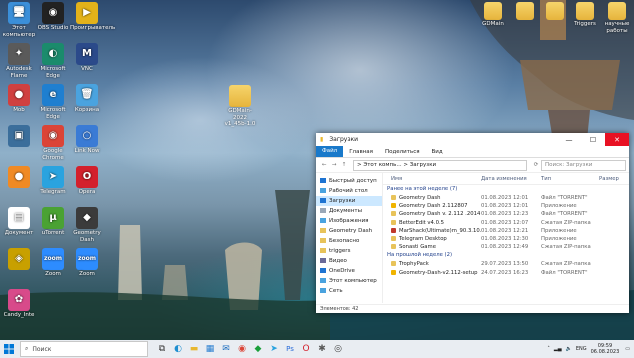  What do you see at coordinates (548, 349) in the screenshot?
I see `chevron-up-icon: ˄` at bounding box center [548, 349].